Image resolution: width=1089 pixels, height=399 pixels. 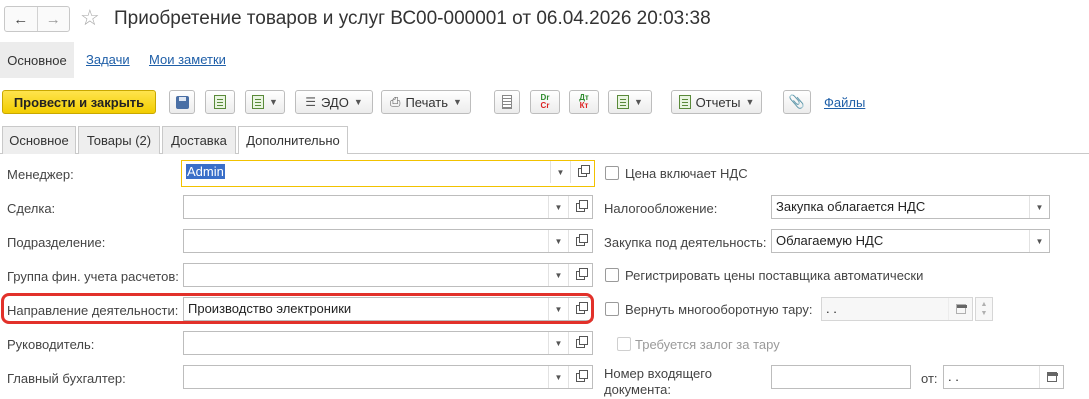 I want to click on incoming-doc-label: Номер входящего документа:, so click(x=658, y=382).